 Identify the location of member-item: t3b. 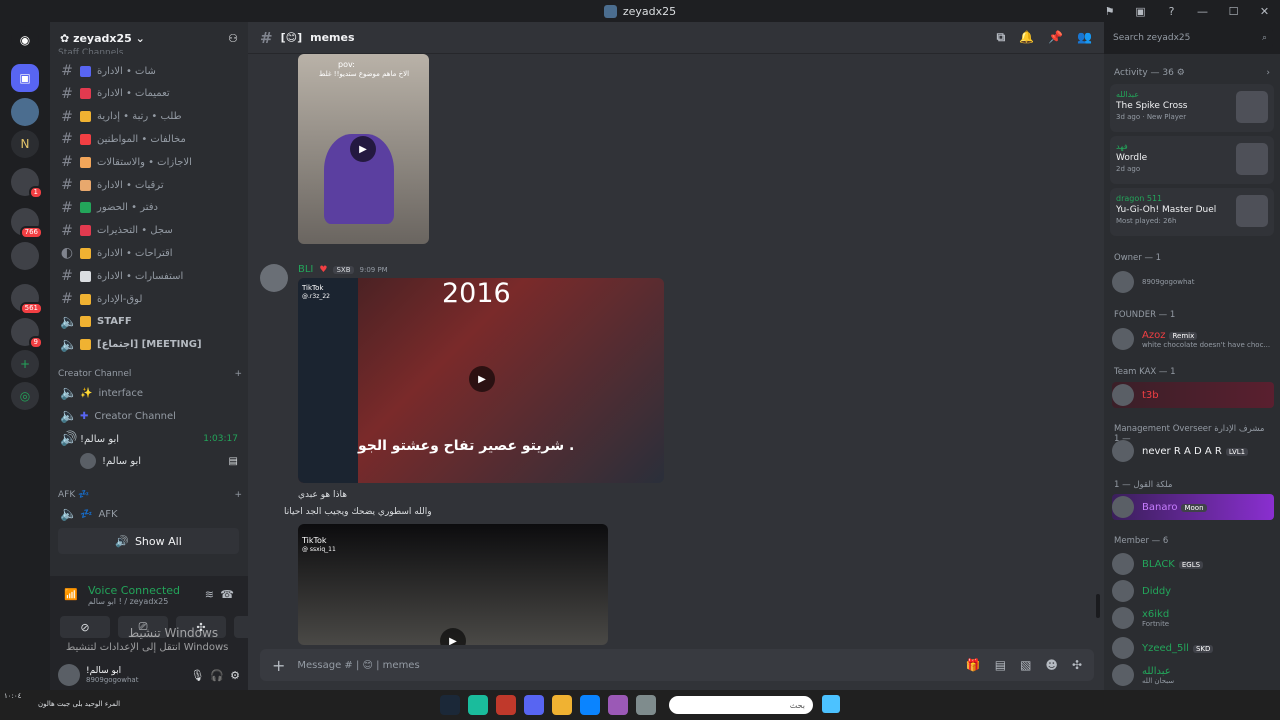
(1193, 395).